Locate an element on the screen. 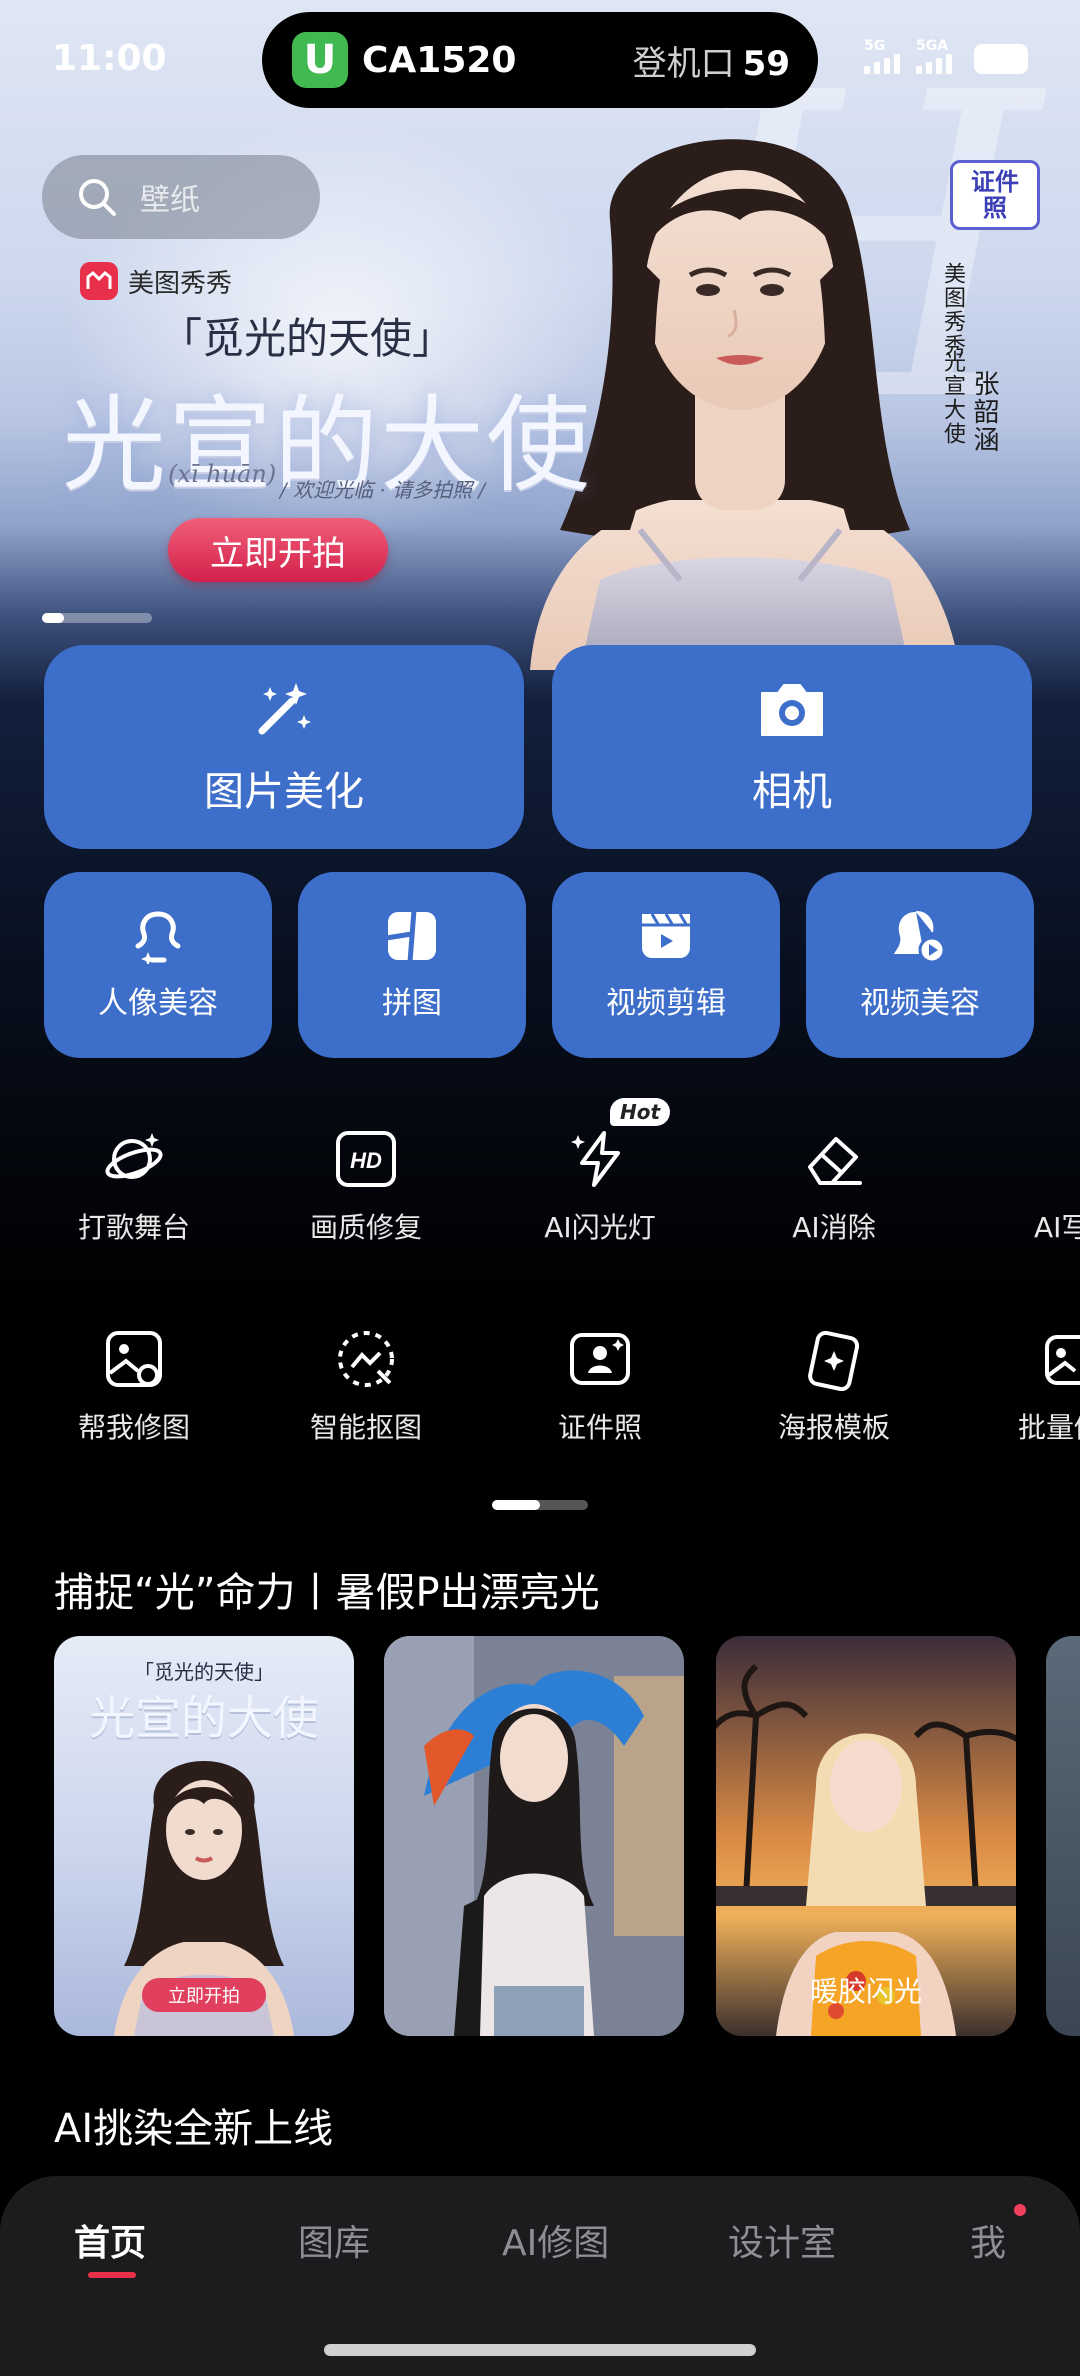 This screenshot has height=2376, width=1080. bottom-navigation: 首页 图库 AI修图 设计室 我 is located at coordinates (540, 2276).